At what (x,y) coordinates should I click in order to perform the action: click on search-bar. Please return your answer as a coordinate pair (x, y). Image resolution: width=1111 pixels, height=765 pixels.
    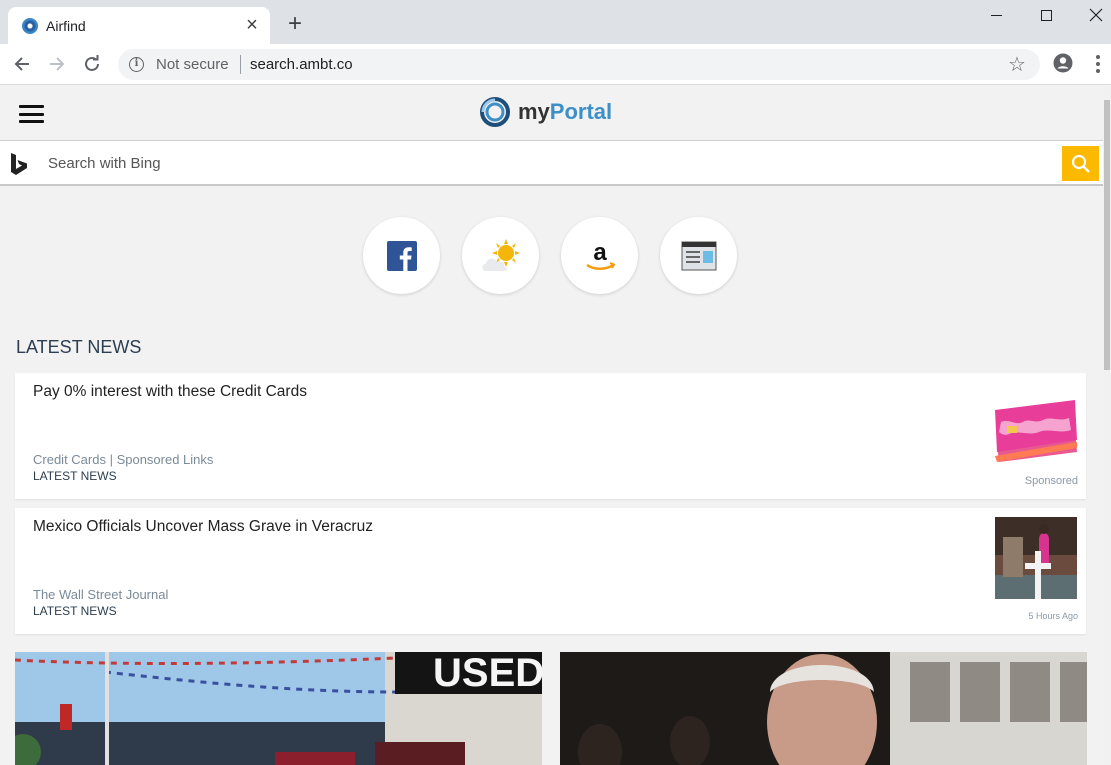
    Looking at the image, I should click on (551, 163).